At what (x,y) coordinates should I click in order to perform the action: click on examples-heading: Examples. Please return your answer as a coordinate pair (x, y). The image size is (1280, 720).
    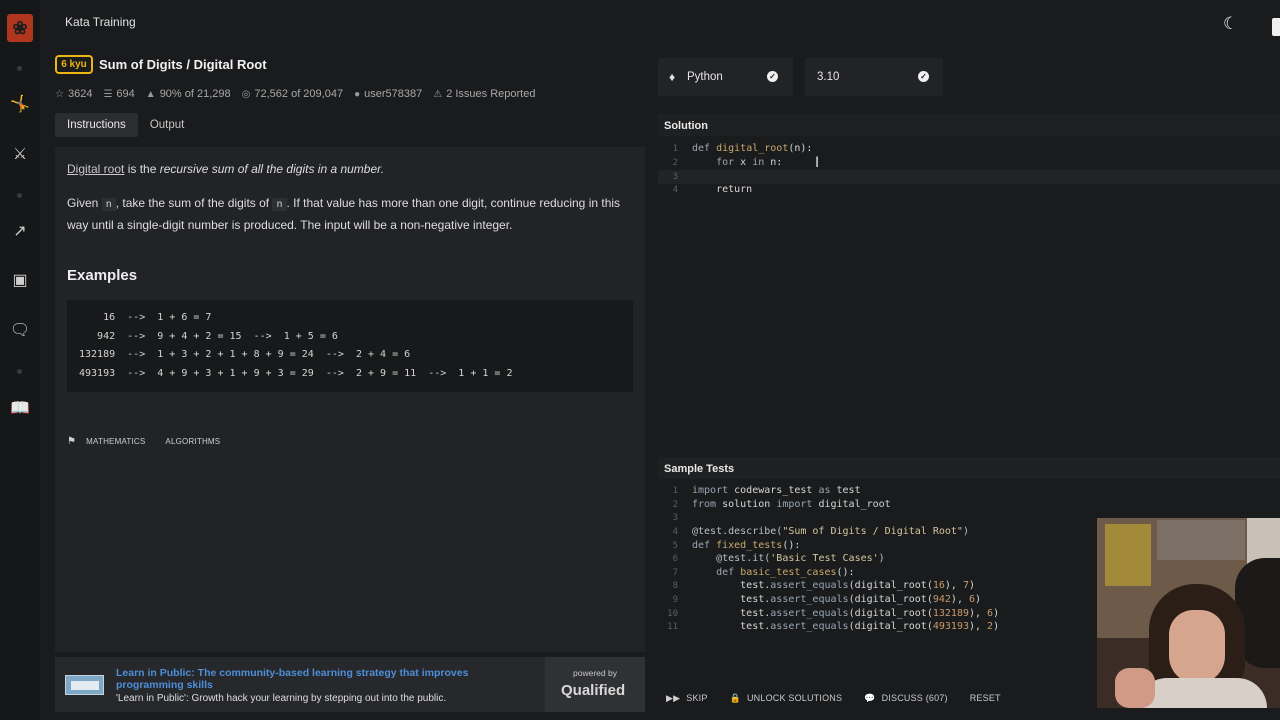
    Looking at the image, I should click on (102, 275).